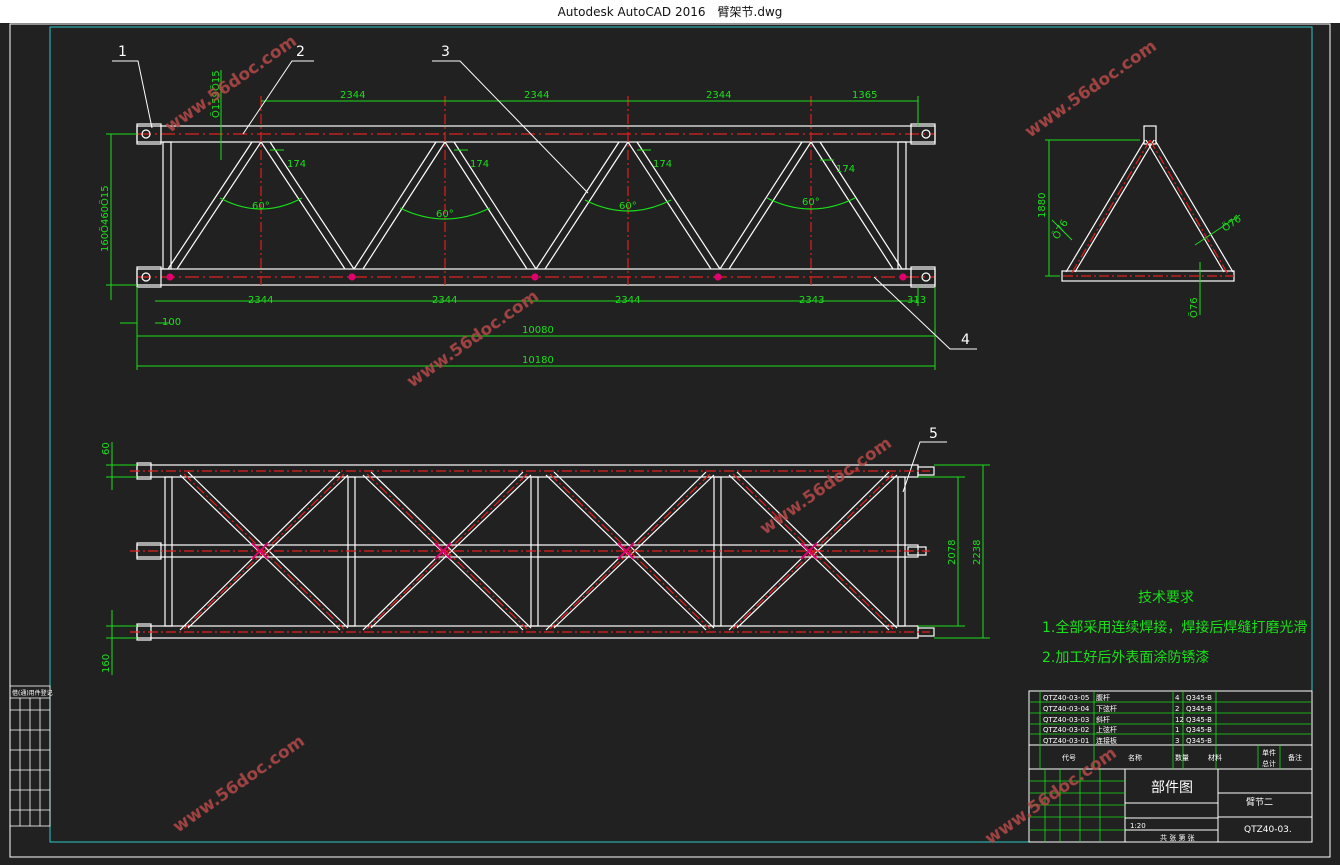 Image resolution: width=1340 pixels, height=865 pixels. I want to click on side-dimensions, so click(1143, 227).